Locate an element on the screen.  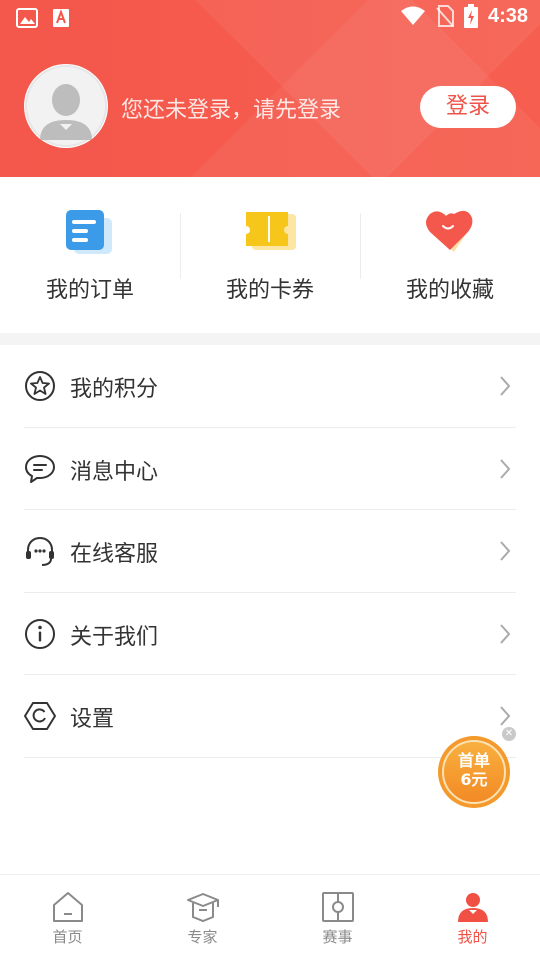
no-sim-icon is located at coordinates (445, 16).